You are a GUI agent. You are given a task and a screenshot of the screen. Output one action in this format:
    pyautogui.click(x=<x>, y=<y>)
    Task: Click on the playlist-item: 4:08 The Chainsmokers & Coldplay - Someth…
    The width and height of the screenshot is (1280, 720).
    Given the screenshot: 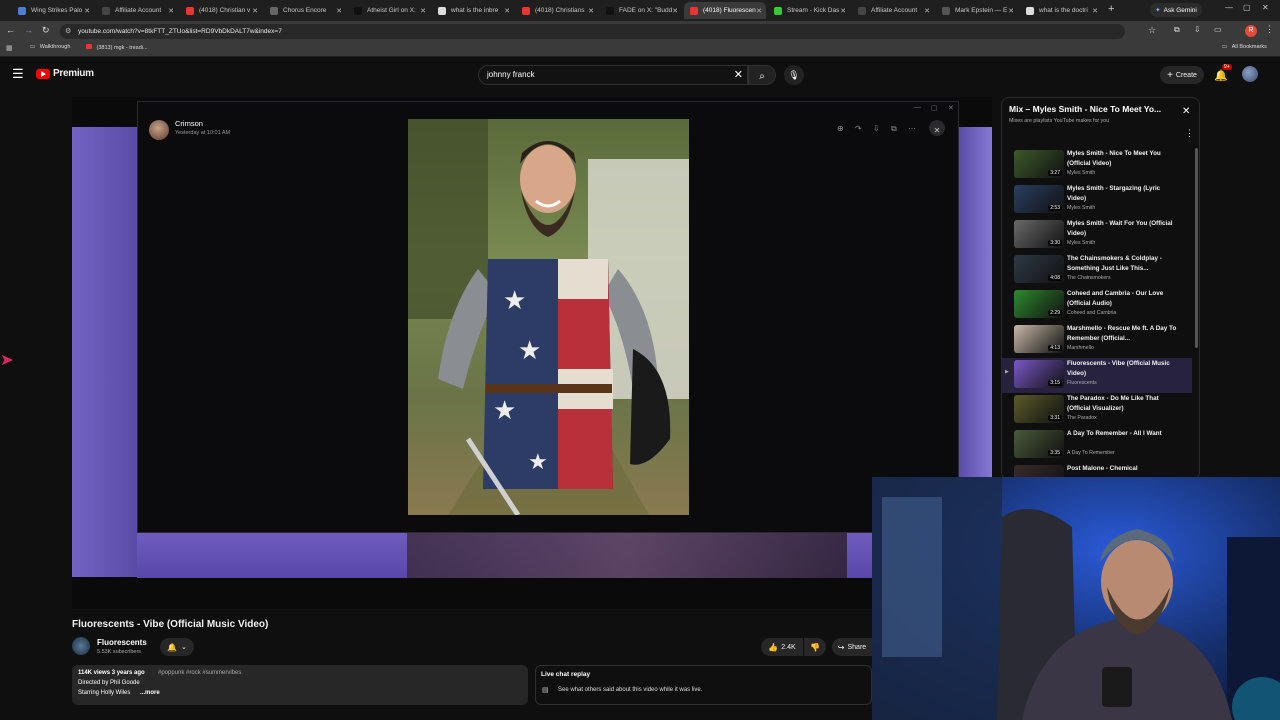 What is the action you would take?
    pyautogui.click(x=1097, y=270)
    